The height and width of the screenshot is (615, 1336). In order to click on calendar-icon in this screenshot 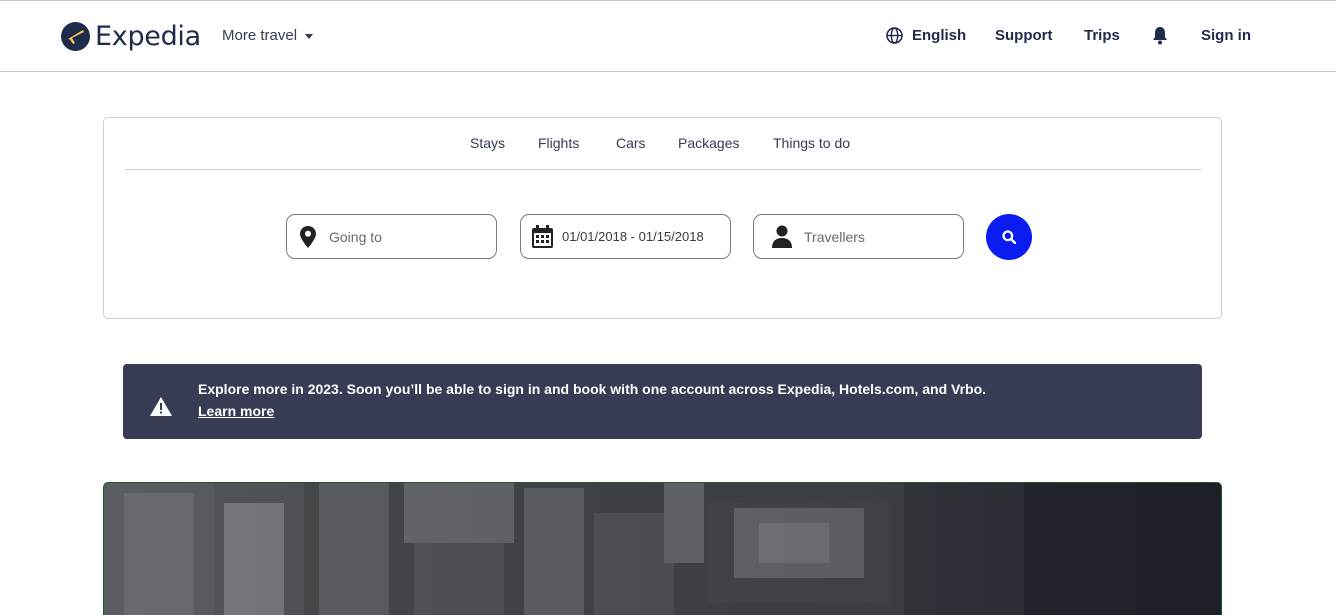, I will do `click(542, 237)`.